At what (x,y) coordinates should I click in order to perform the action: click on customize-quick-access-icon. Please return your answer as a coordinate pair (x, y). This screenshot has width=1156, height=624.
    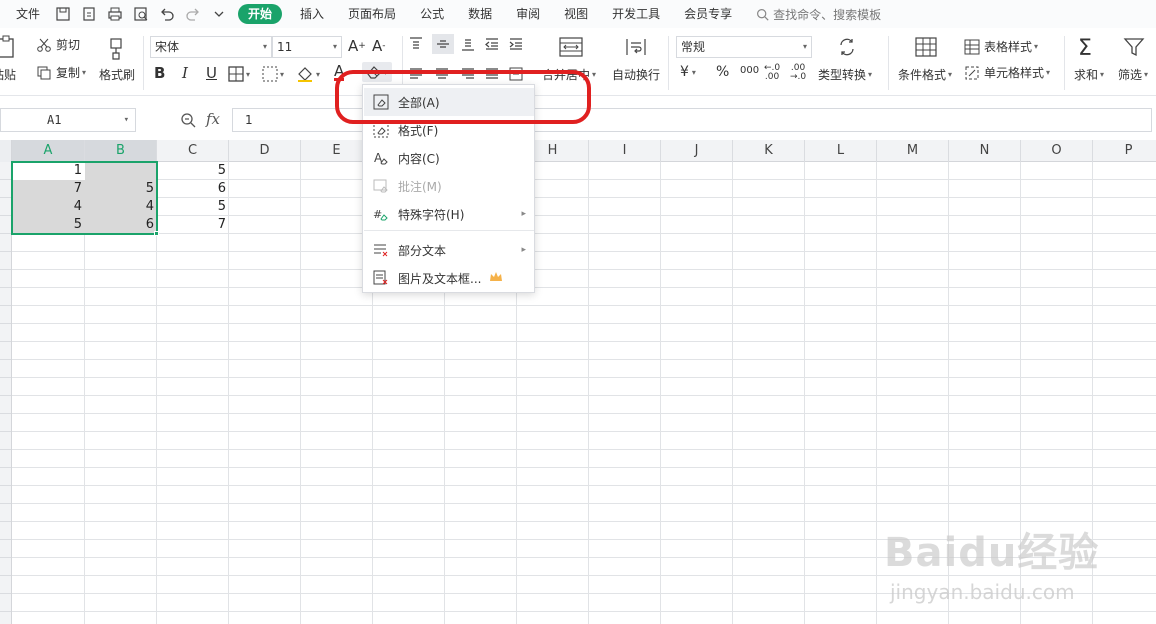
    Looking at the image, I should click on (219, 14).